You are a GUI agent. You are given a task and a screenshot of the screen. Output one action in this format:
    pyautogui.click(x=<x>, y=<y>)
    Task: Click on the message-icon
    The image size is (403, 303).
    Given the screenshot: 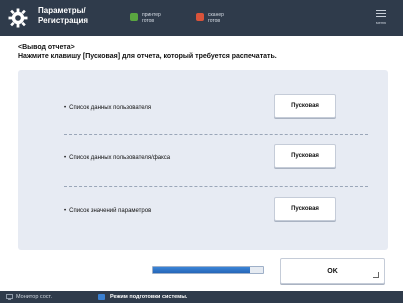 What is the action you would take?
    pyautogui.click(x=101, y=297)
    